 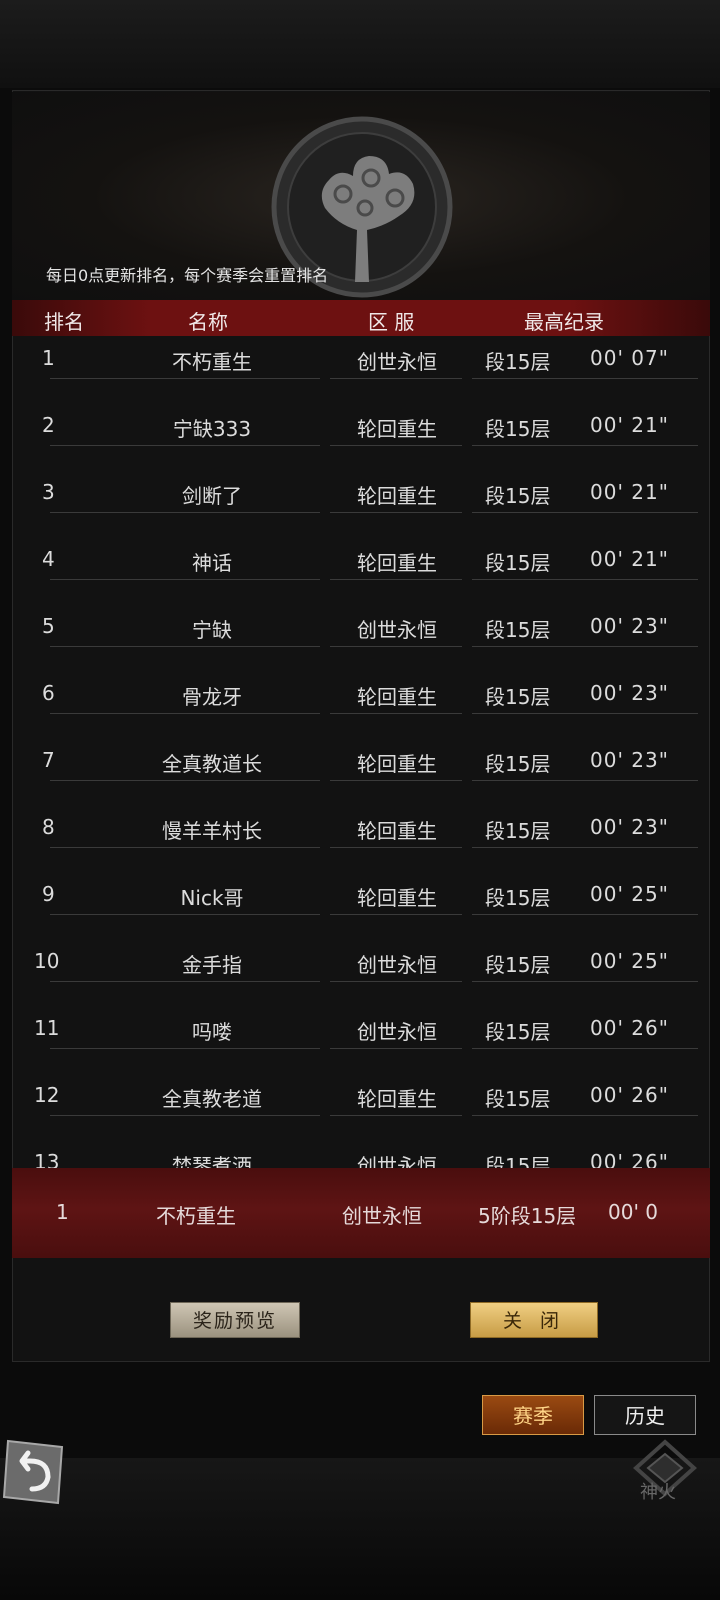 I want to click on my-server: 创世永恒, so click(x=382, y=1216).